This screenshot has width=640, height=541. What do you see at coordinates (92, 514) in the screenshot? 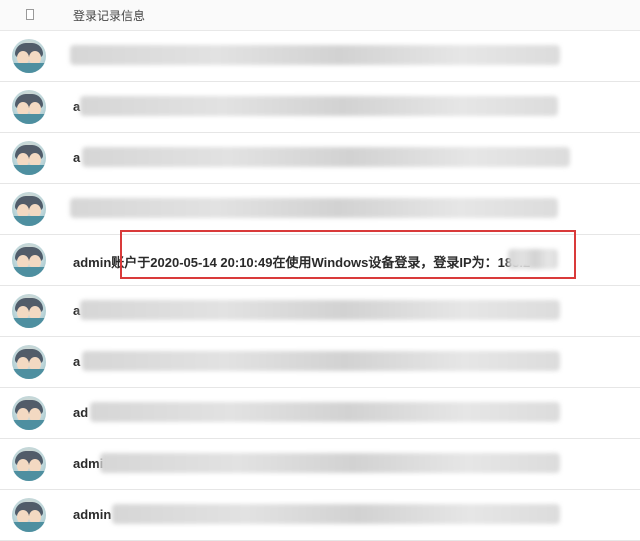
I see `row-text: admin` at bounding box center [92, 514].